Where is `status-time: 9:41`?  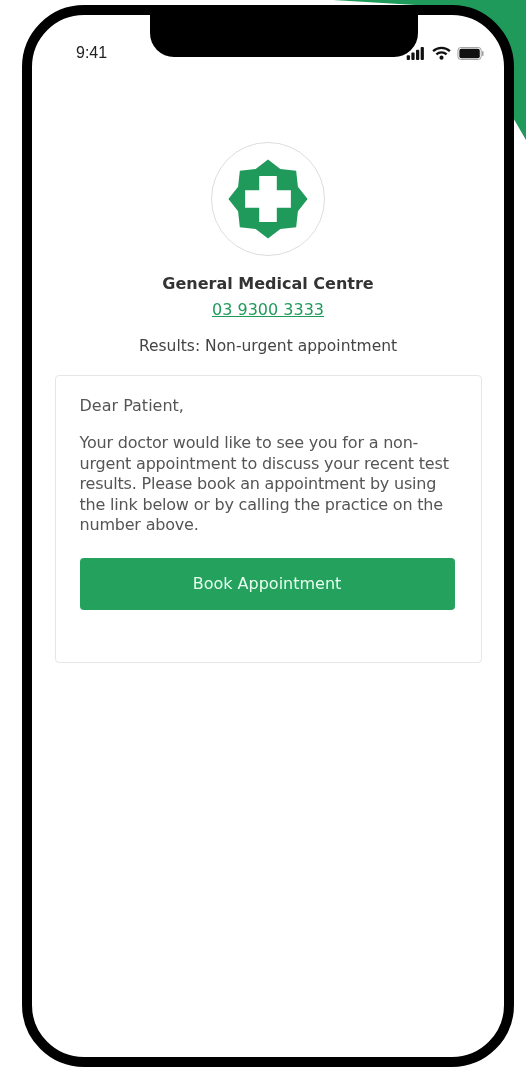 status-time: 9:41 is located at coordinates (92, 53).